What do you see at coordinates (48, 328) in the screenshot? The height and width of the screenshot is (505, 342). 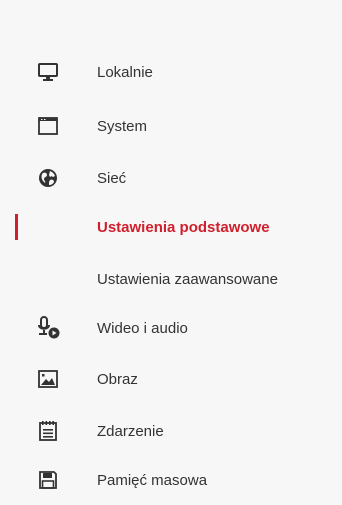 I see `video-audio-icon` at bounding box center [48, 328].